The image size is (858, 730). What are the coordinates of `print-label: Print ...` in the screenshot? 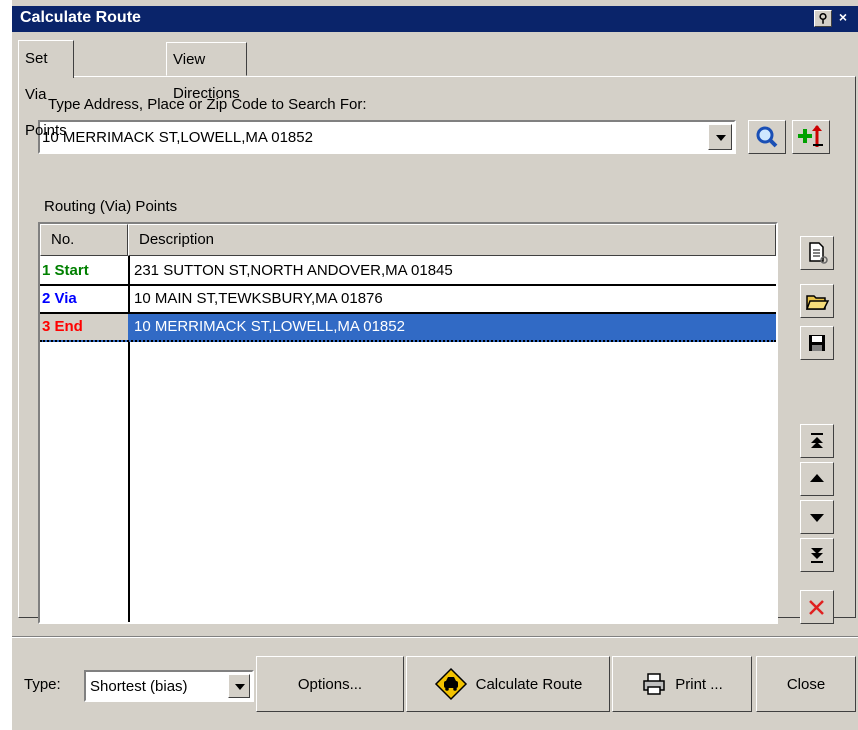 It's located at (699, 684).